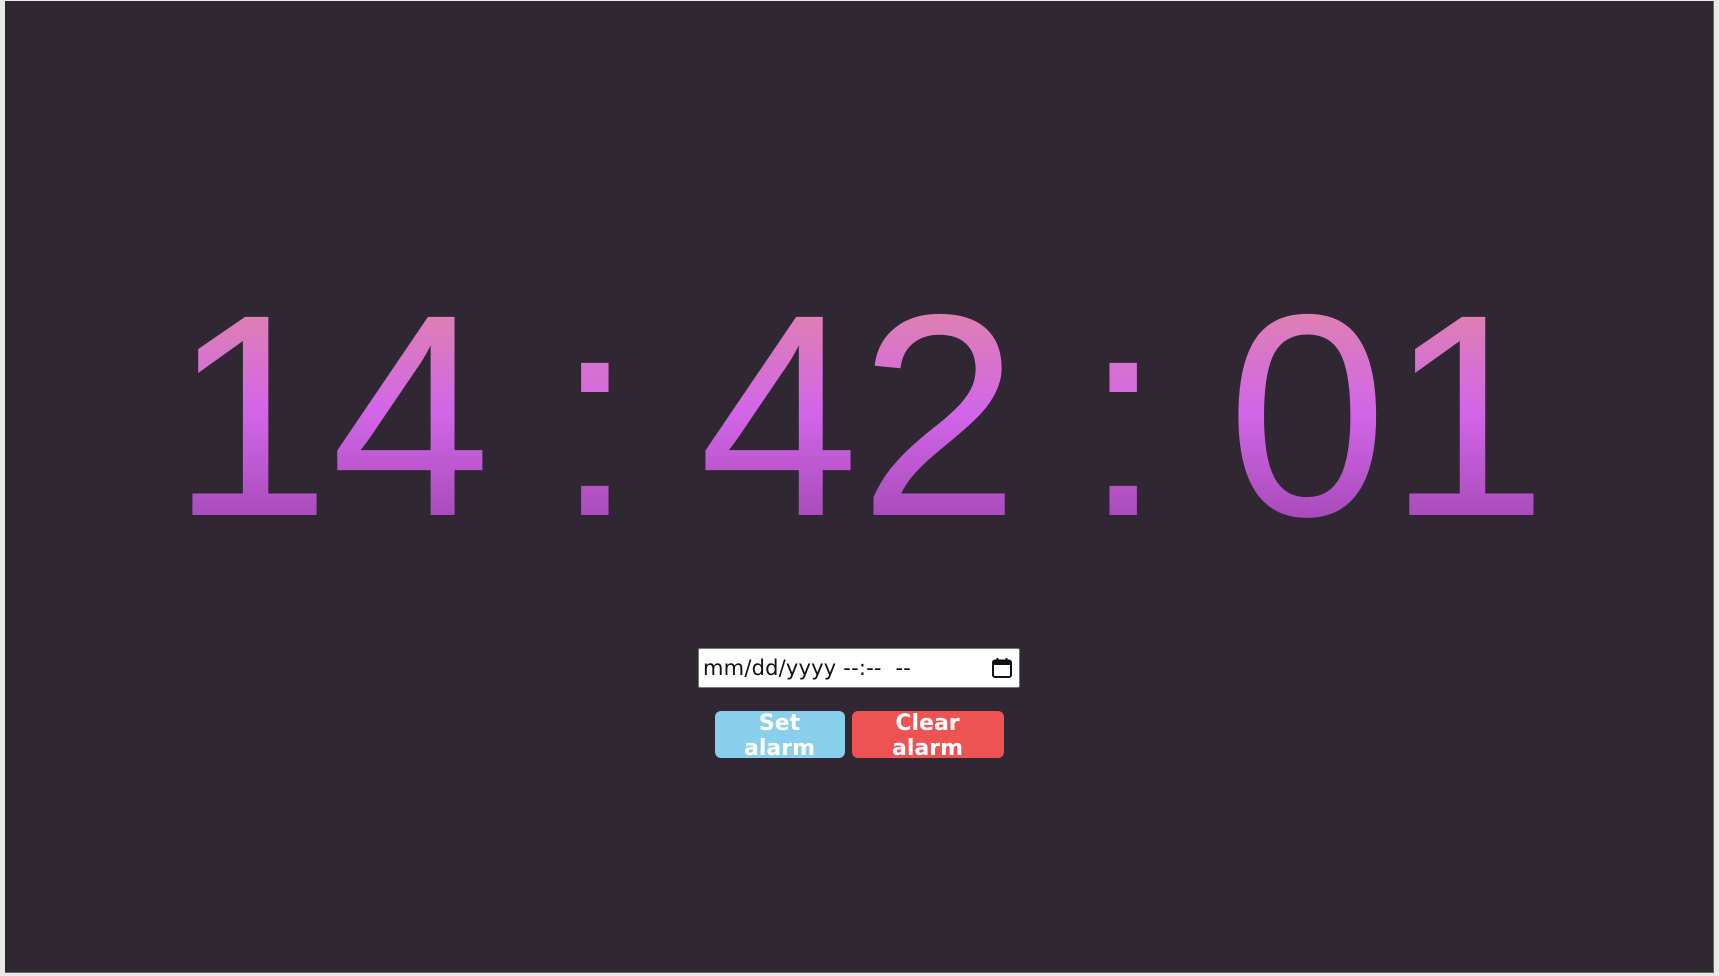 This screenshot has width=1719, height=976. What do you see at coordinates (1387, 416) in the screenshot?
I see `clock-seconds: 01` at bounding box center [1387, 416].